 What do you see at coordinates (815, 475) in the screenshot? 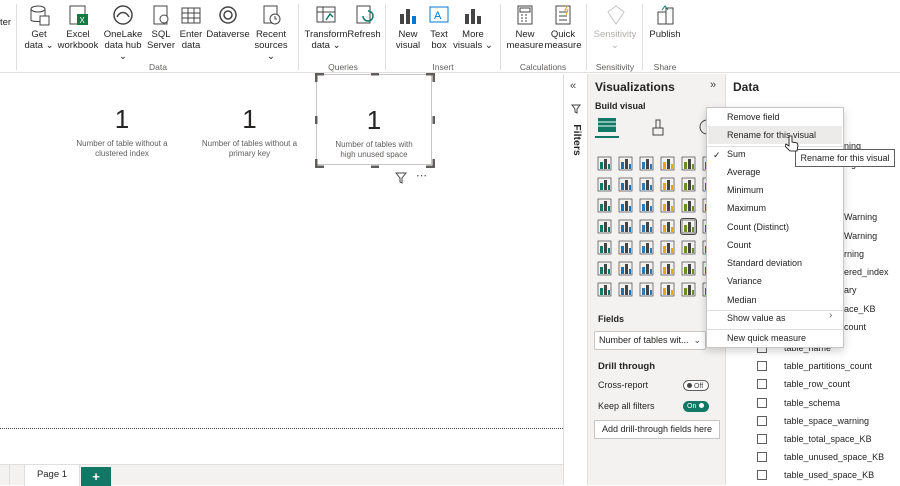
I see `field-item: table_used_space_KB` at bounding box center [815, 475].